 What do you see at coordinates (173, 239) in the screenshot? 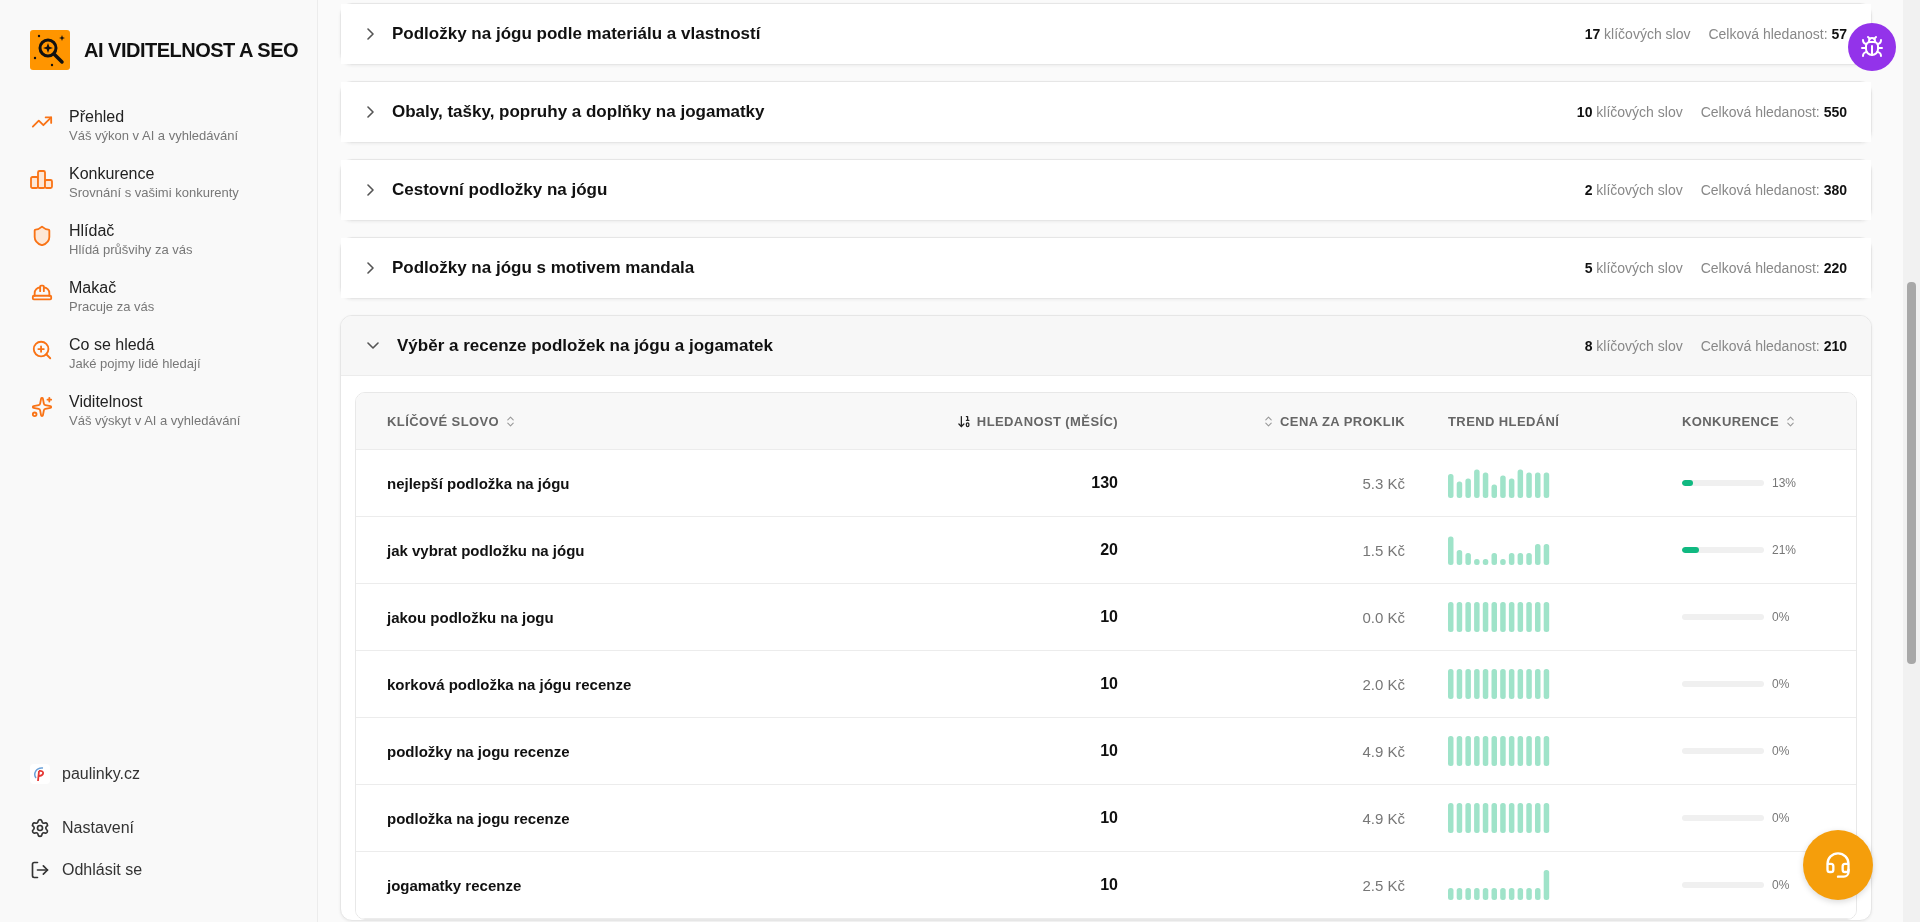
I see `nav-item: Hlídač Hlídá průšvihy za vás` at bounding box center [173, 239].